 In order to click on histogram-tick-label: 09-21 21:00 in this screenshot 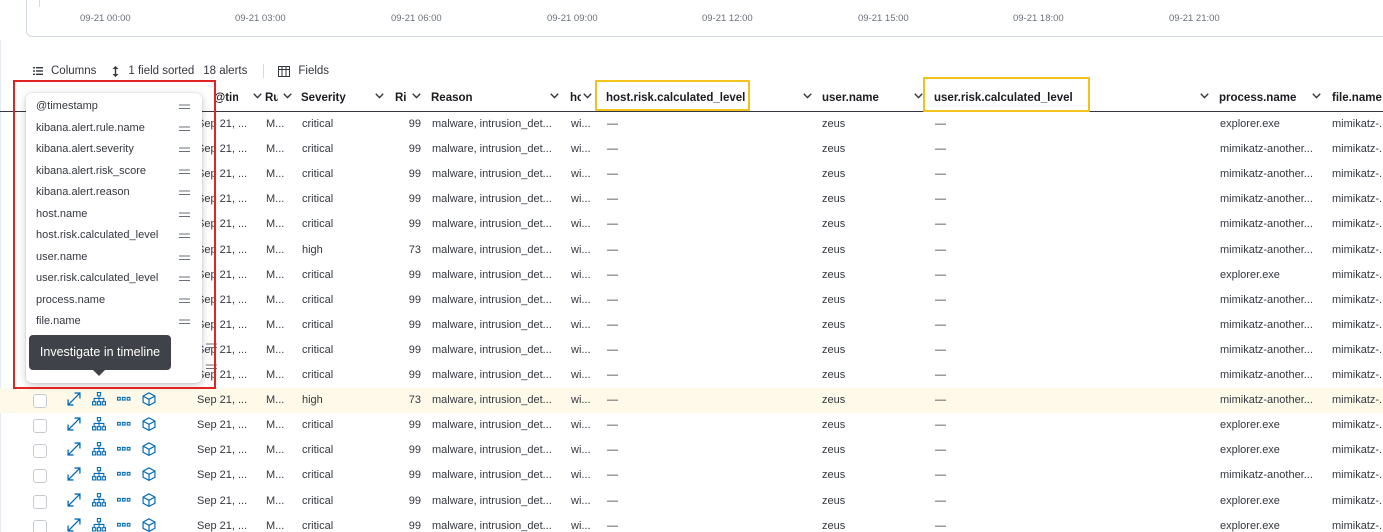, I will do `click(1194, 18)`.